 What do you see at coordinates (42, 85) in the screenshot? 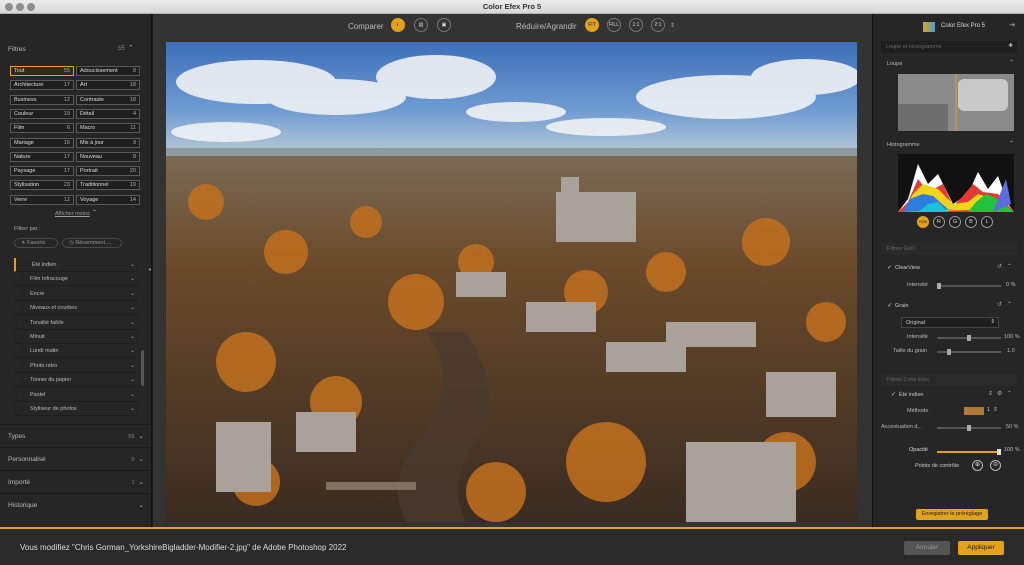
I see `category-architecture: Architecture 17` at bounding box center [42, 85].